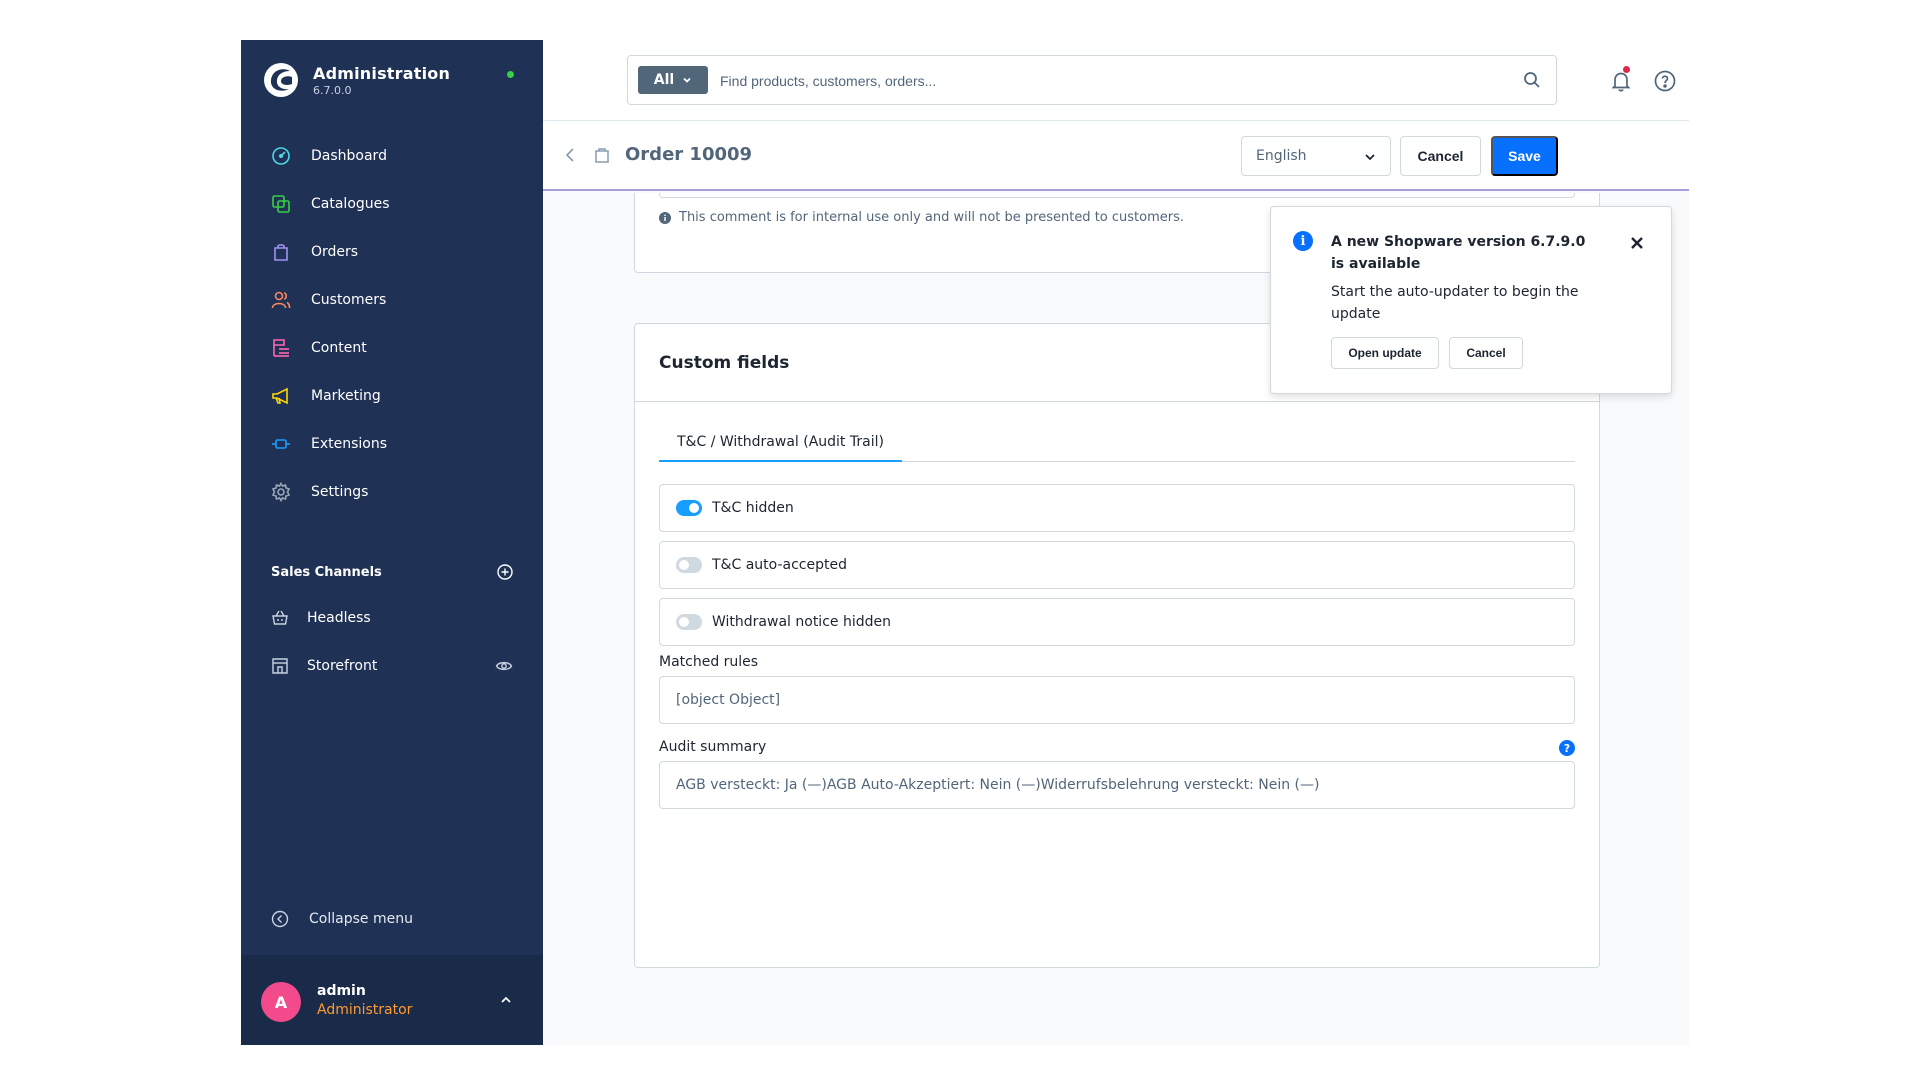 This screenshot has height=1080, width=1920. Describe the element at coordinates (350, 204) in the screenshot. I see `nav-label: Catalogues` at that location.